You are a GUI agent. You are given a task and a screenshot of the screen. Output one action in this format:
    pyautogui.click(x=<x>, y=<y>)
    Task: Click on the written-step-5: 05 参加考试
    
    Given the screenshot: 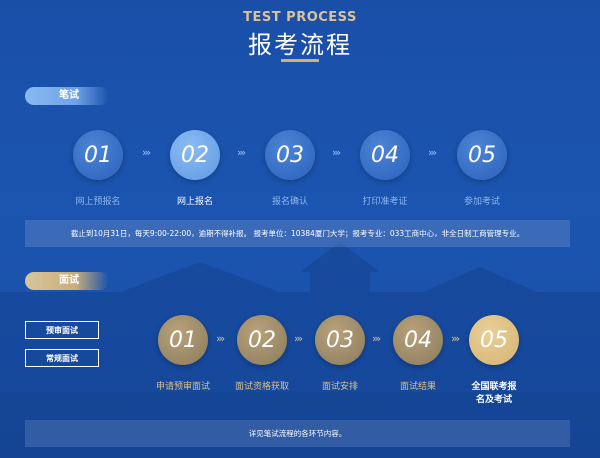 What is the action you would take?
    pyautogui.click(x=482, y=168)
    